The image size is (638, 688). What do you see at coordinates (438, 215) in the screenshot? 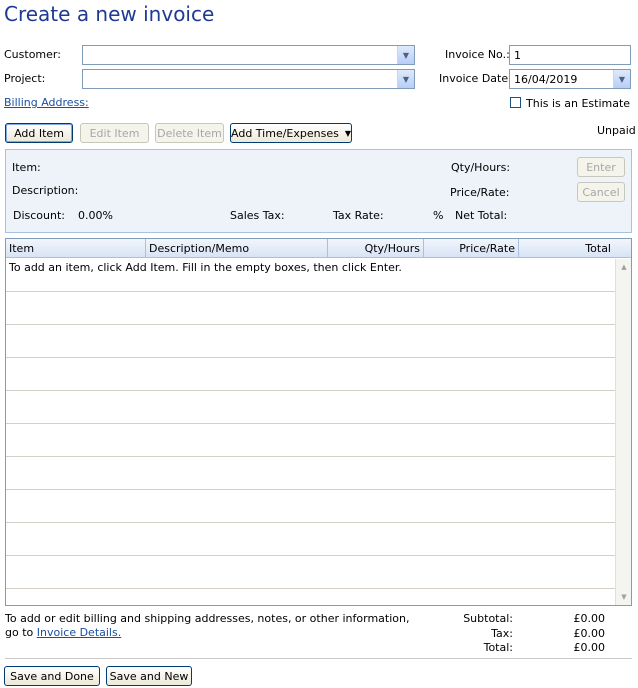
I see `tax-rate-unit: %` at bounding box center [438, 215].